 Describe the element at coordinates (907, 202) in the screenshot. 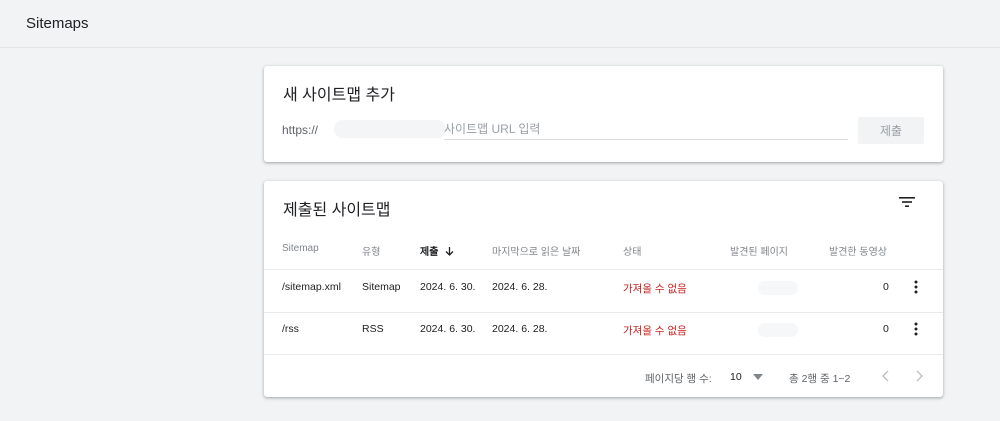

I see `filter-icon` at that location.